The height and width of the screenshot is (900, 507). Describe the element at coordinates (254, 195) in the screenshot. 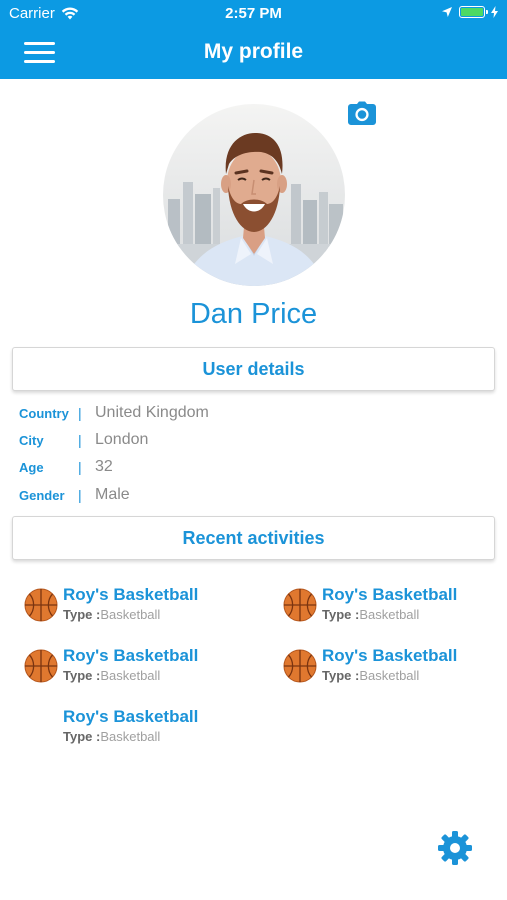

I see `avatar` at that location.